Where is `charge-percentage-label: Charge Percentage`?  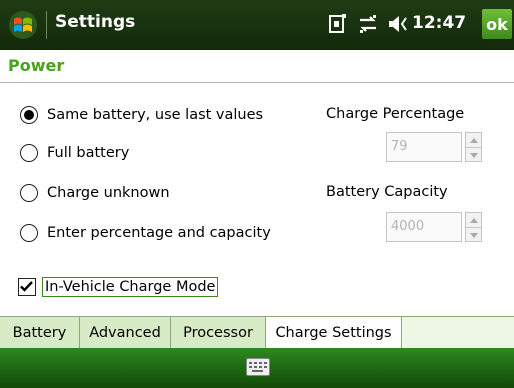 charge-percentage-label: Charge Percentage is located at coordinates (395, 114).